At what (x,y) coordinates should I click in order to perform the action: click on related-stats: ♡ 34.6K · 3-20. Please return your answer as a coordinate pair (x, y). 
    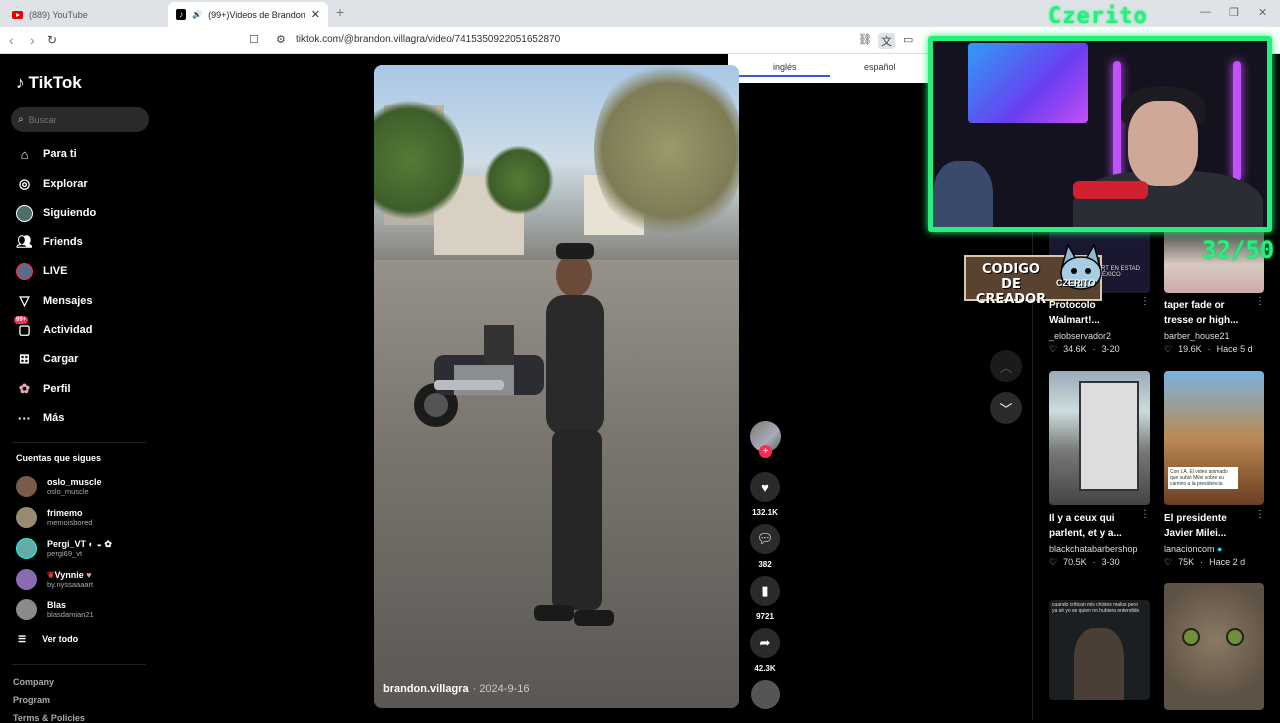
    Looking at the image, I should click on (1084, 349).